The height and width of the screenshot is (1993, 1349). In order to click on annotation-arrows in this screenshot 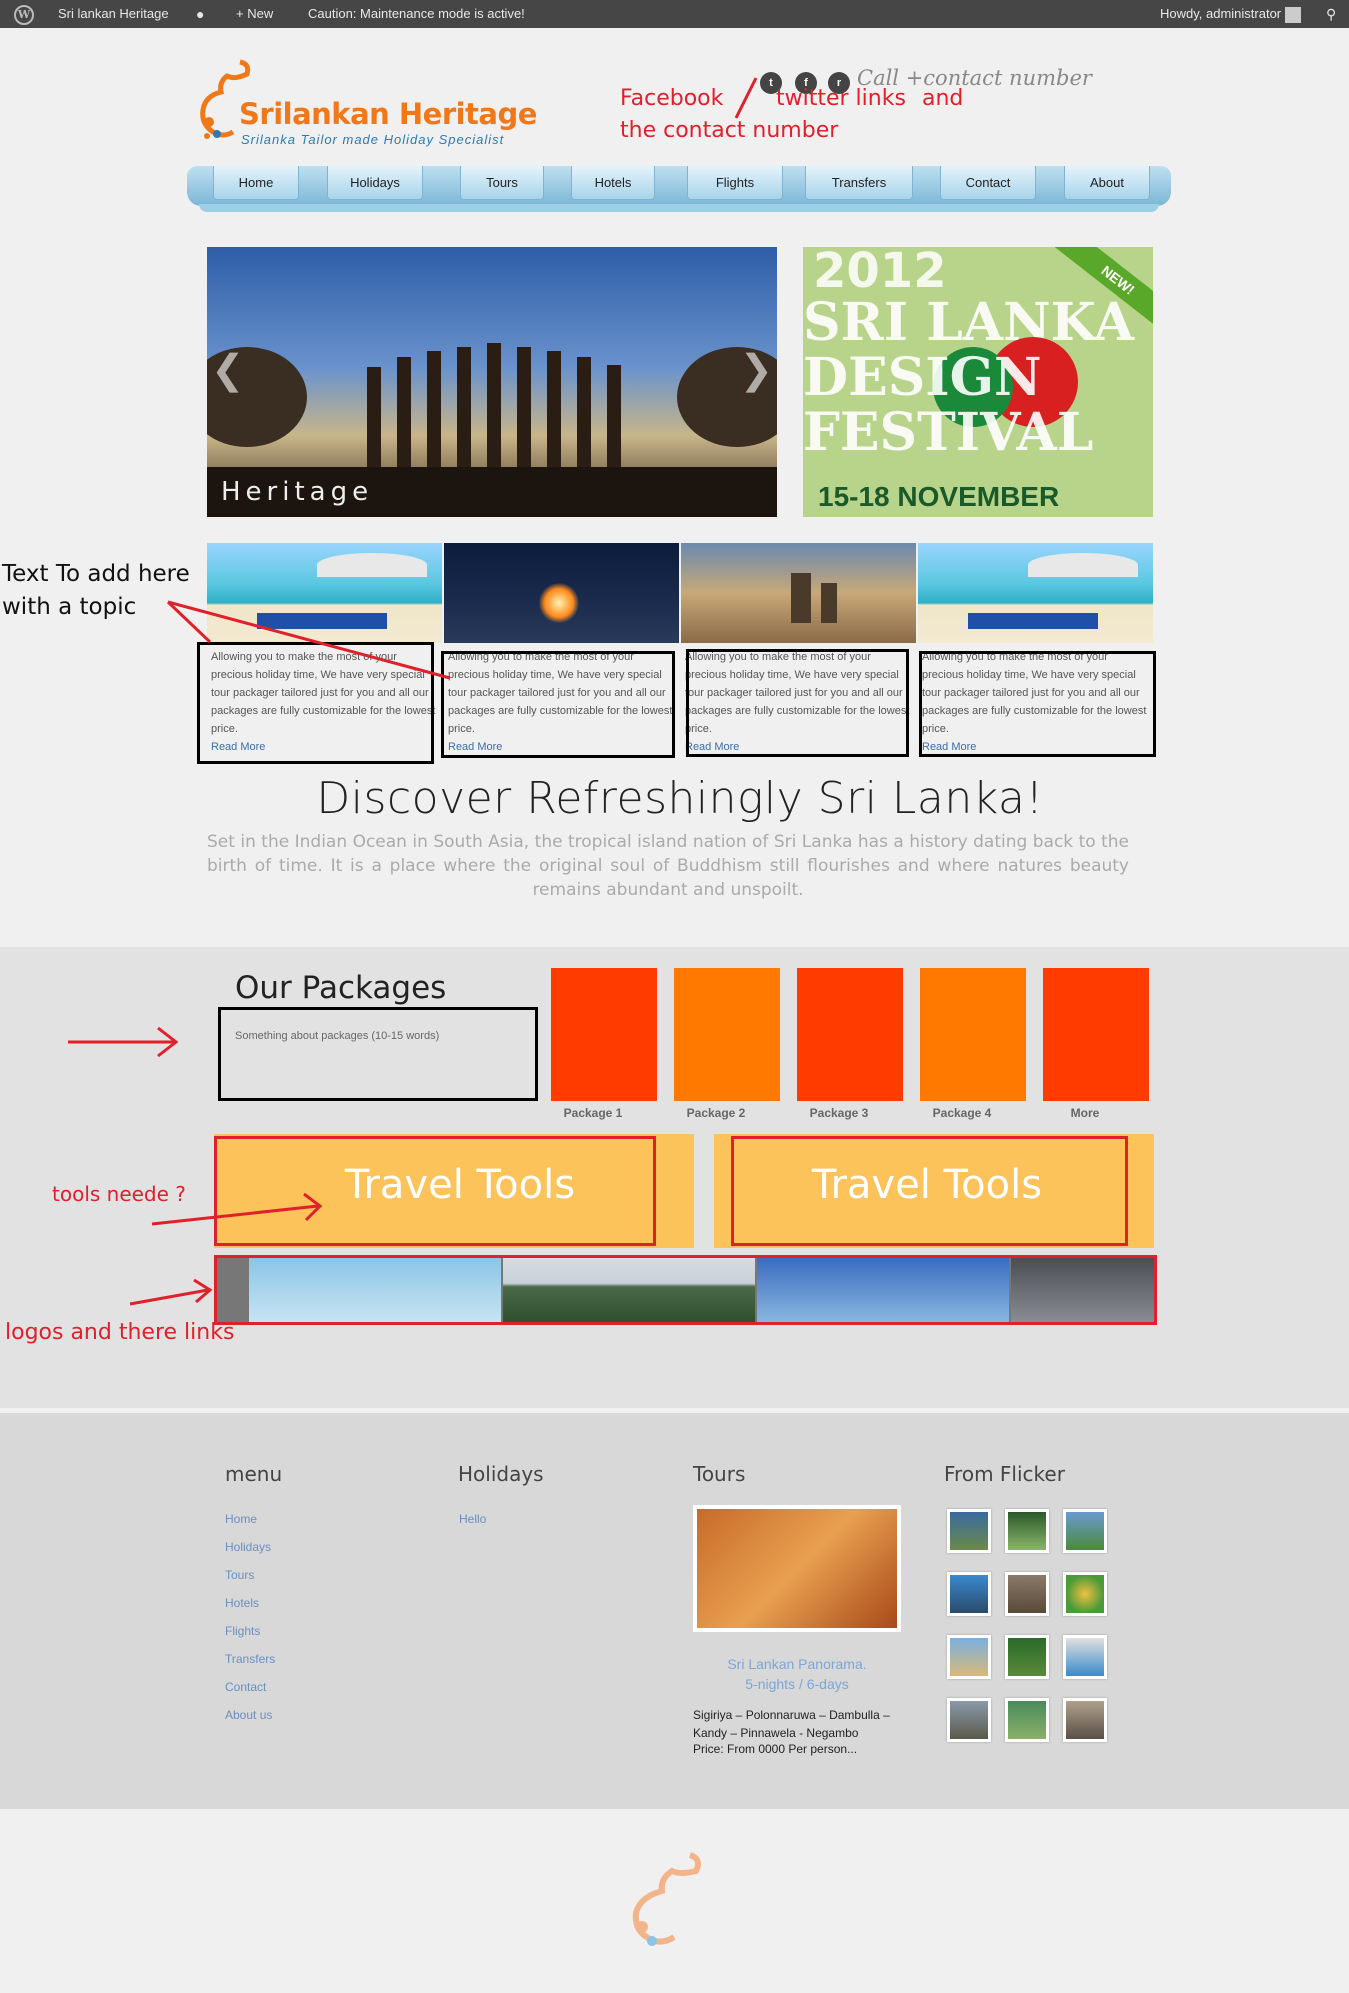, I will do `click(308, 640)`.